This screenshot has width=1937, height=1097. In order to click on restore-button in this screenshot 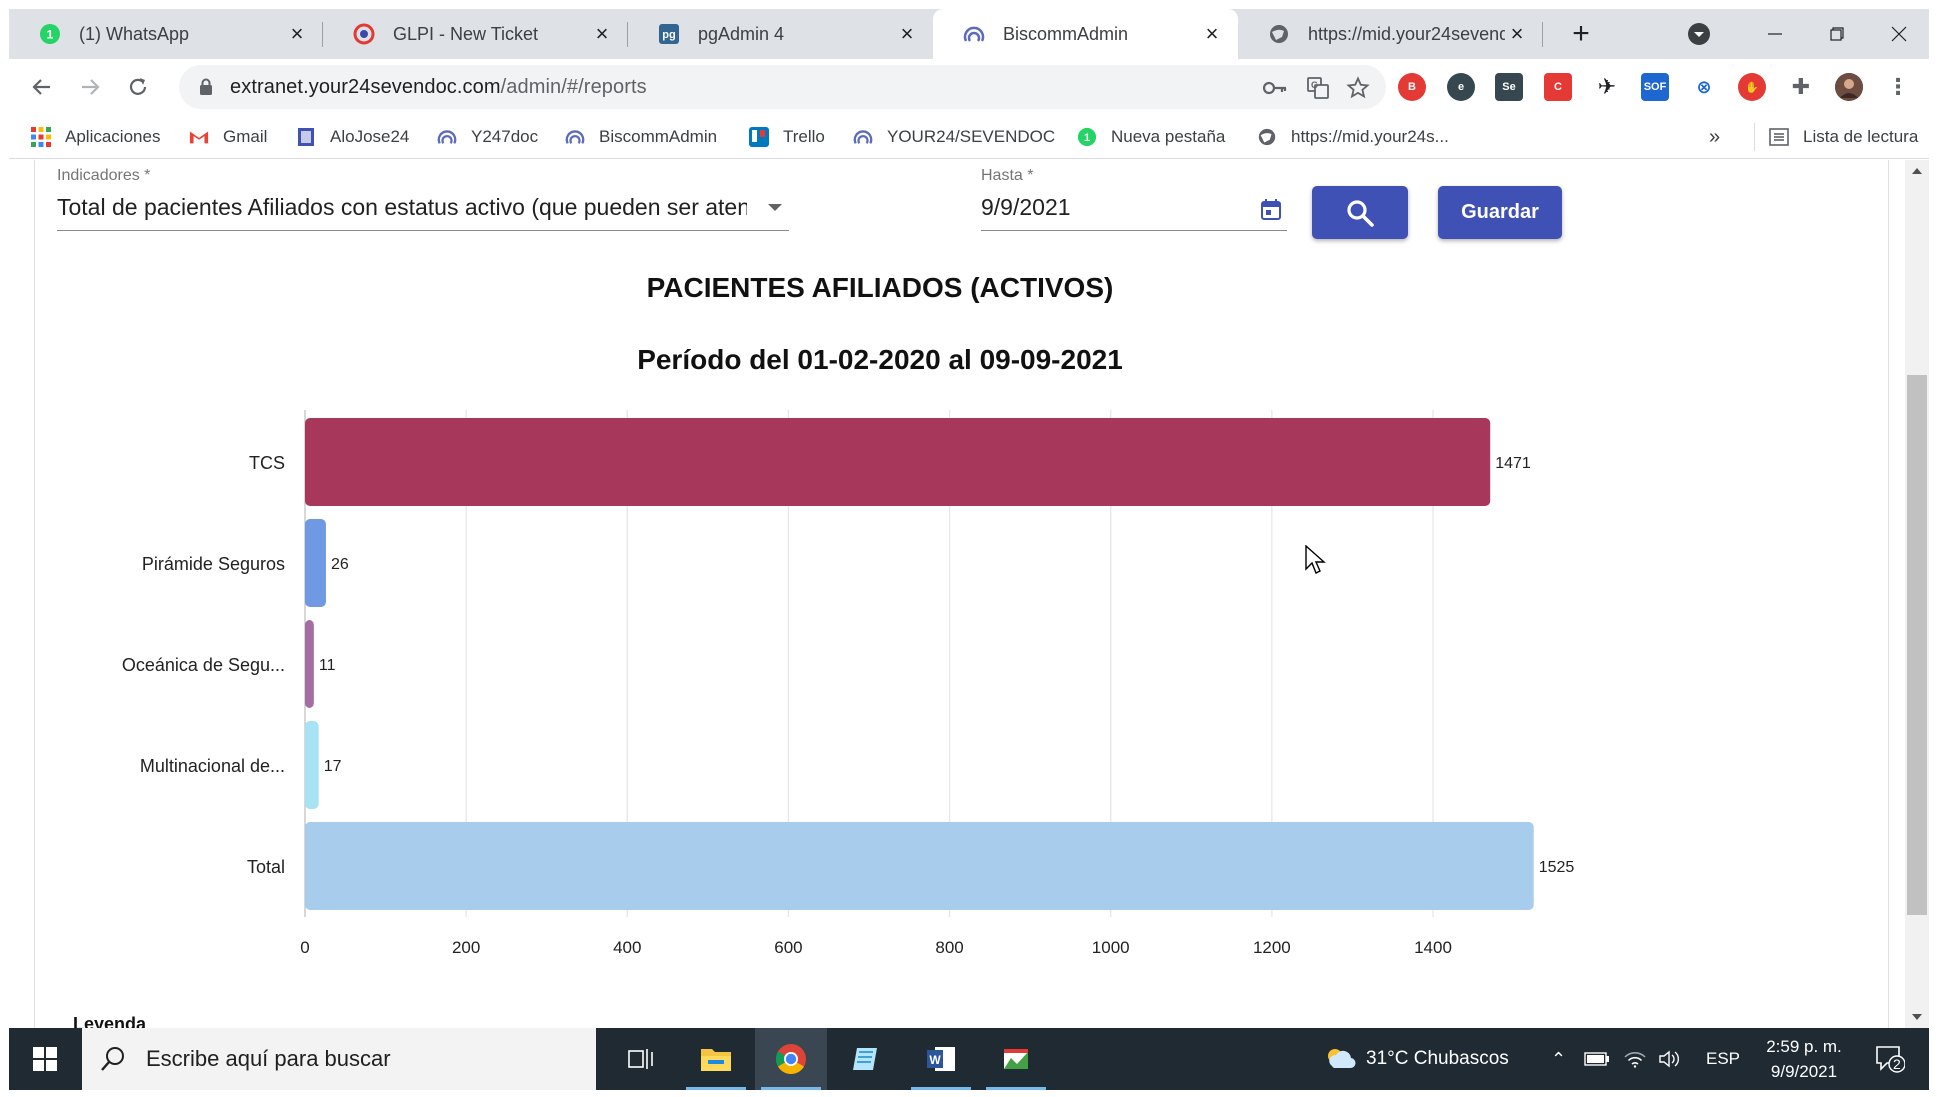, I will do `click(1837, 34)`.